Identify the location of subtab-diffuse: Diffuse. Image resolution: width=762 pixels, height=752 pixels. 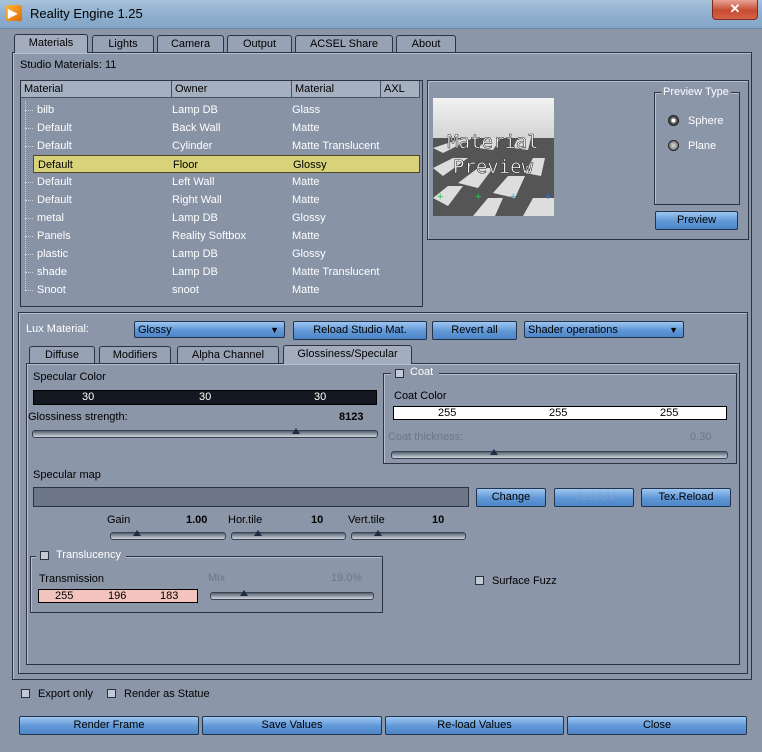
(62, 354).